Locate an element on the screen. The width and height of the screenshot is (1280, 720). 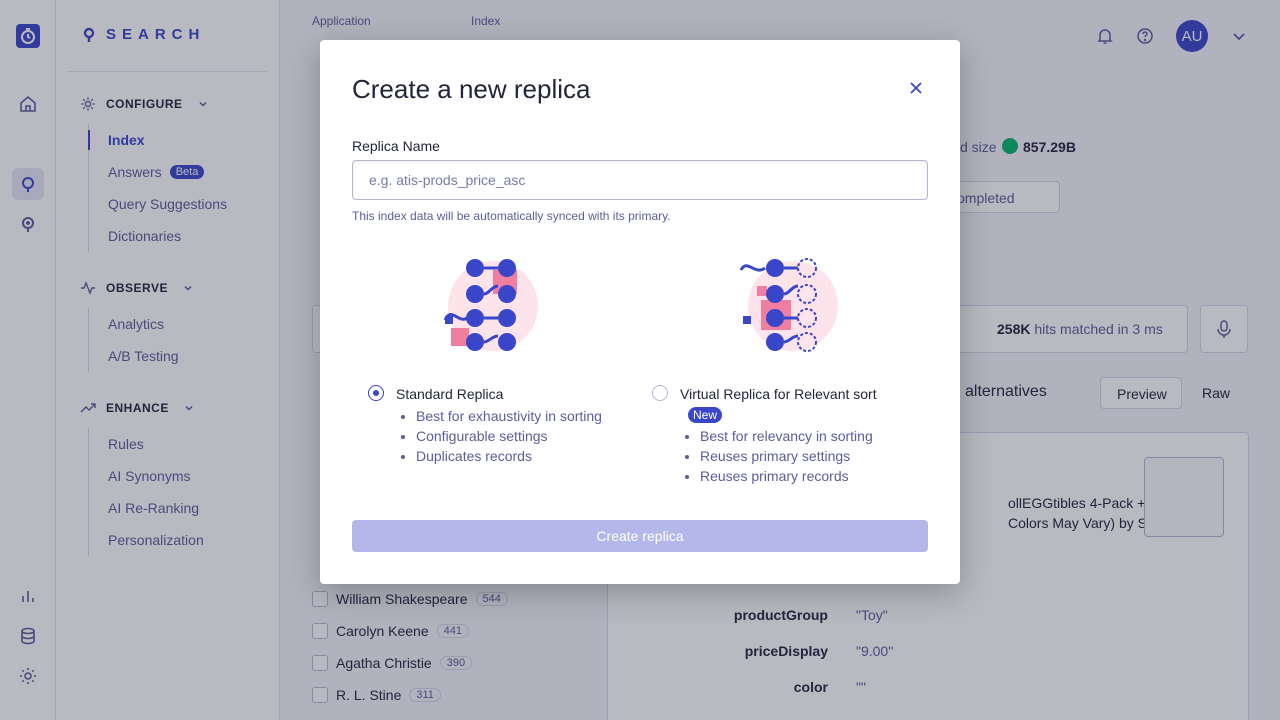
feature-item: Configurable settings is located at coordinates (509, 436).